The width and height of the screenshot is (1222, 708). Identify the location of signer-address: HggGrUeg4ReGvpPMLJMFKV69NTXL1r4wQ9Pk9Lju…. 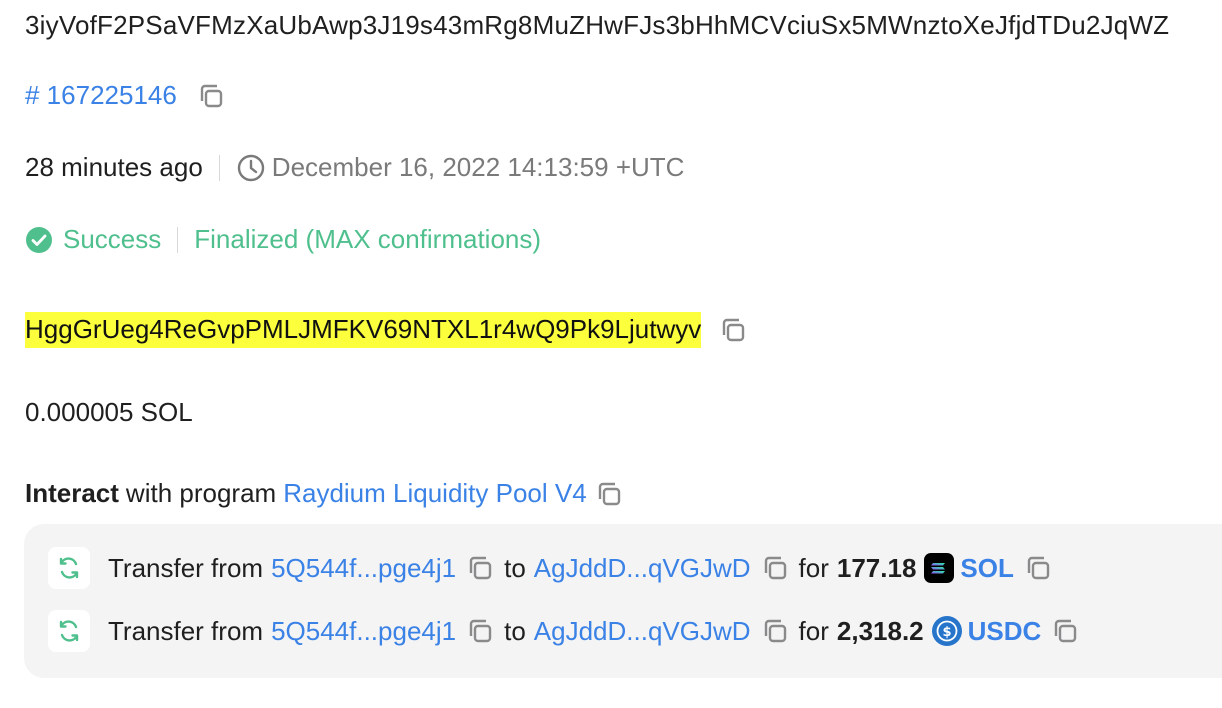
(363, 330).